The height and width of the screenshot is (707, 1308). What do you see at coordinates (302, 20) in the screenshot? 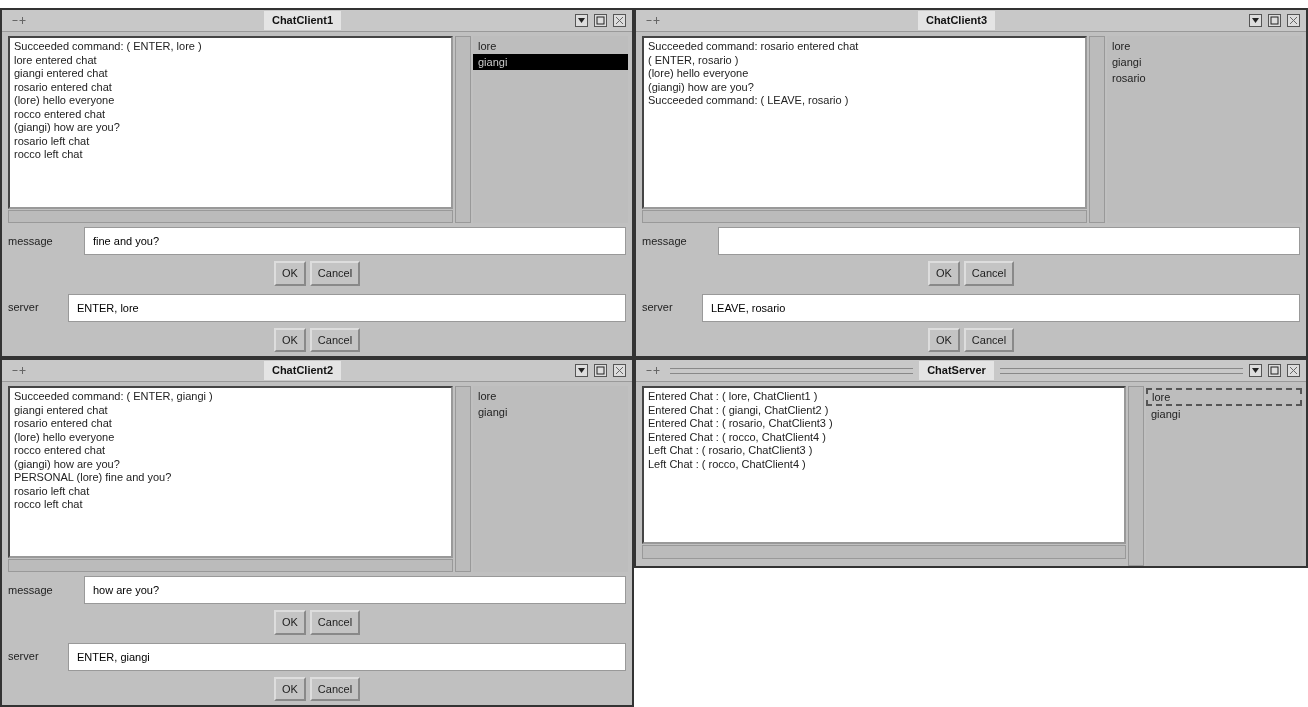
I see `window-title: ChatClient1` at bounding box center [302, 20].